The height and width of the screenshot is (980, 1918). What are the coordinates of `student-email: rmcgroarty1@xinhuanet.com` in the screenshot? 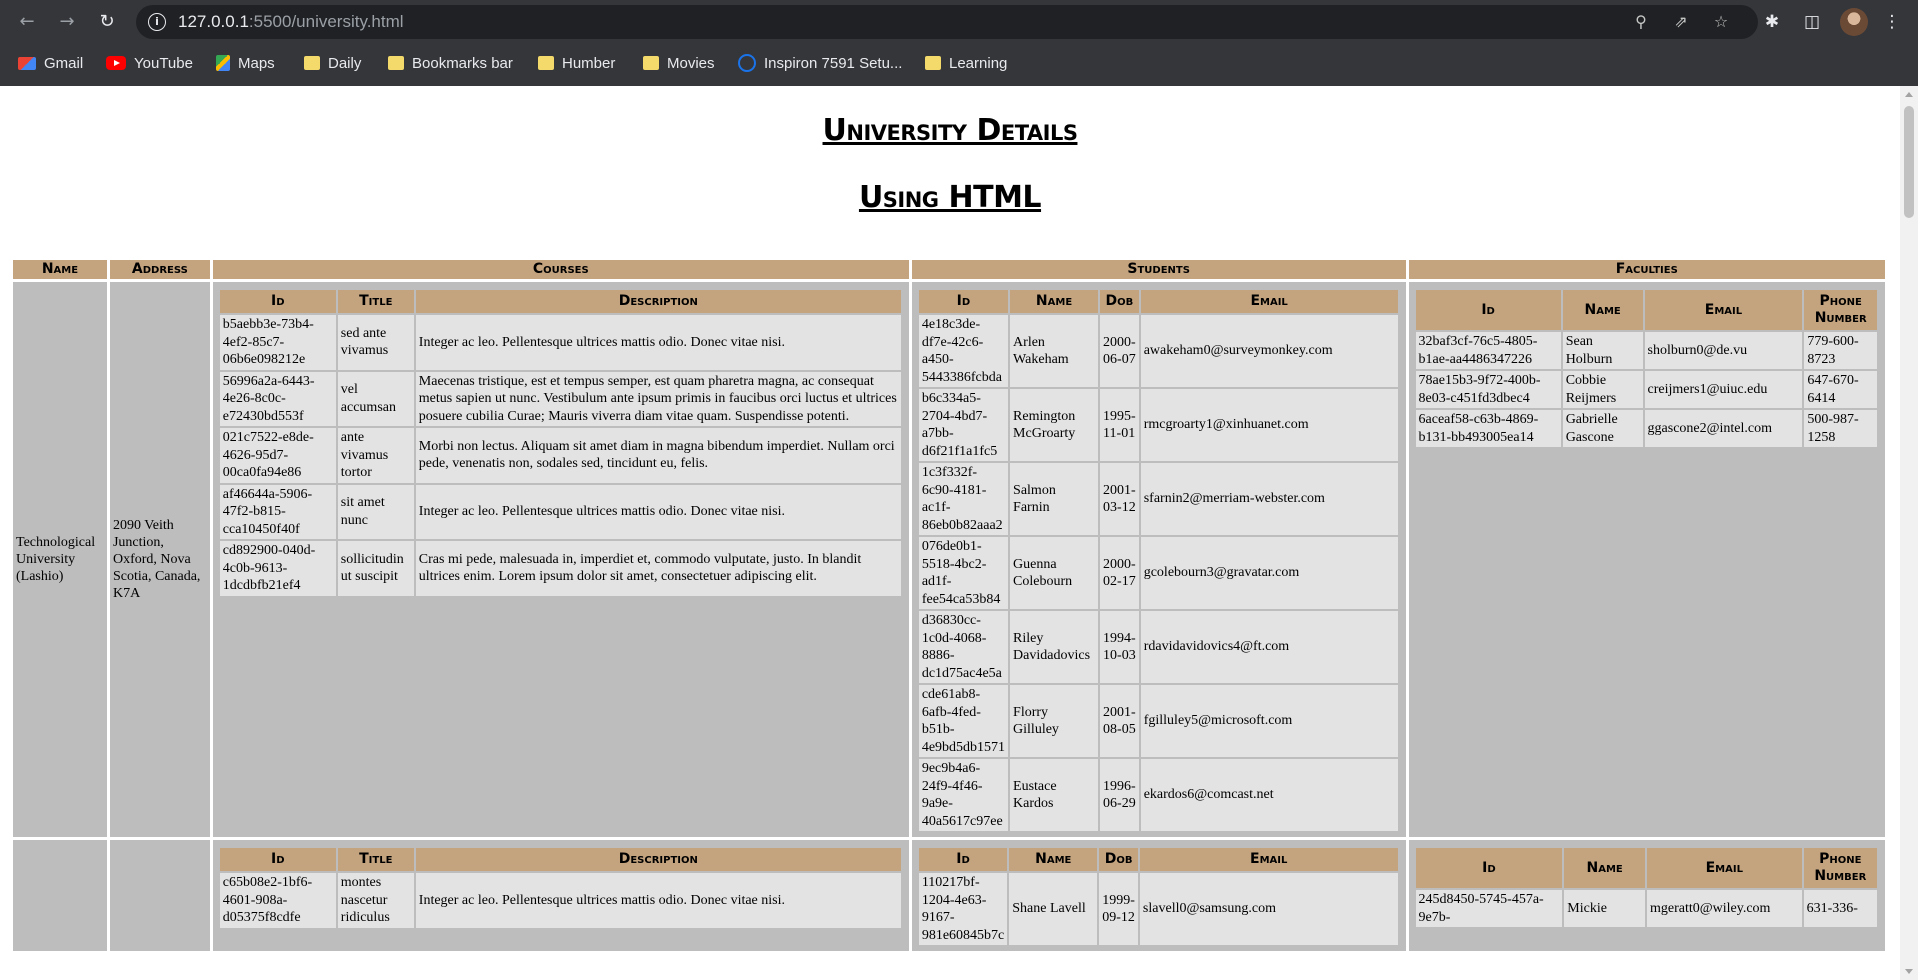 It's located at (1269, 425).